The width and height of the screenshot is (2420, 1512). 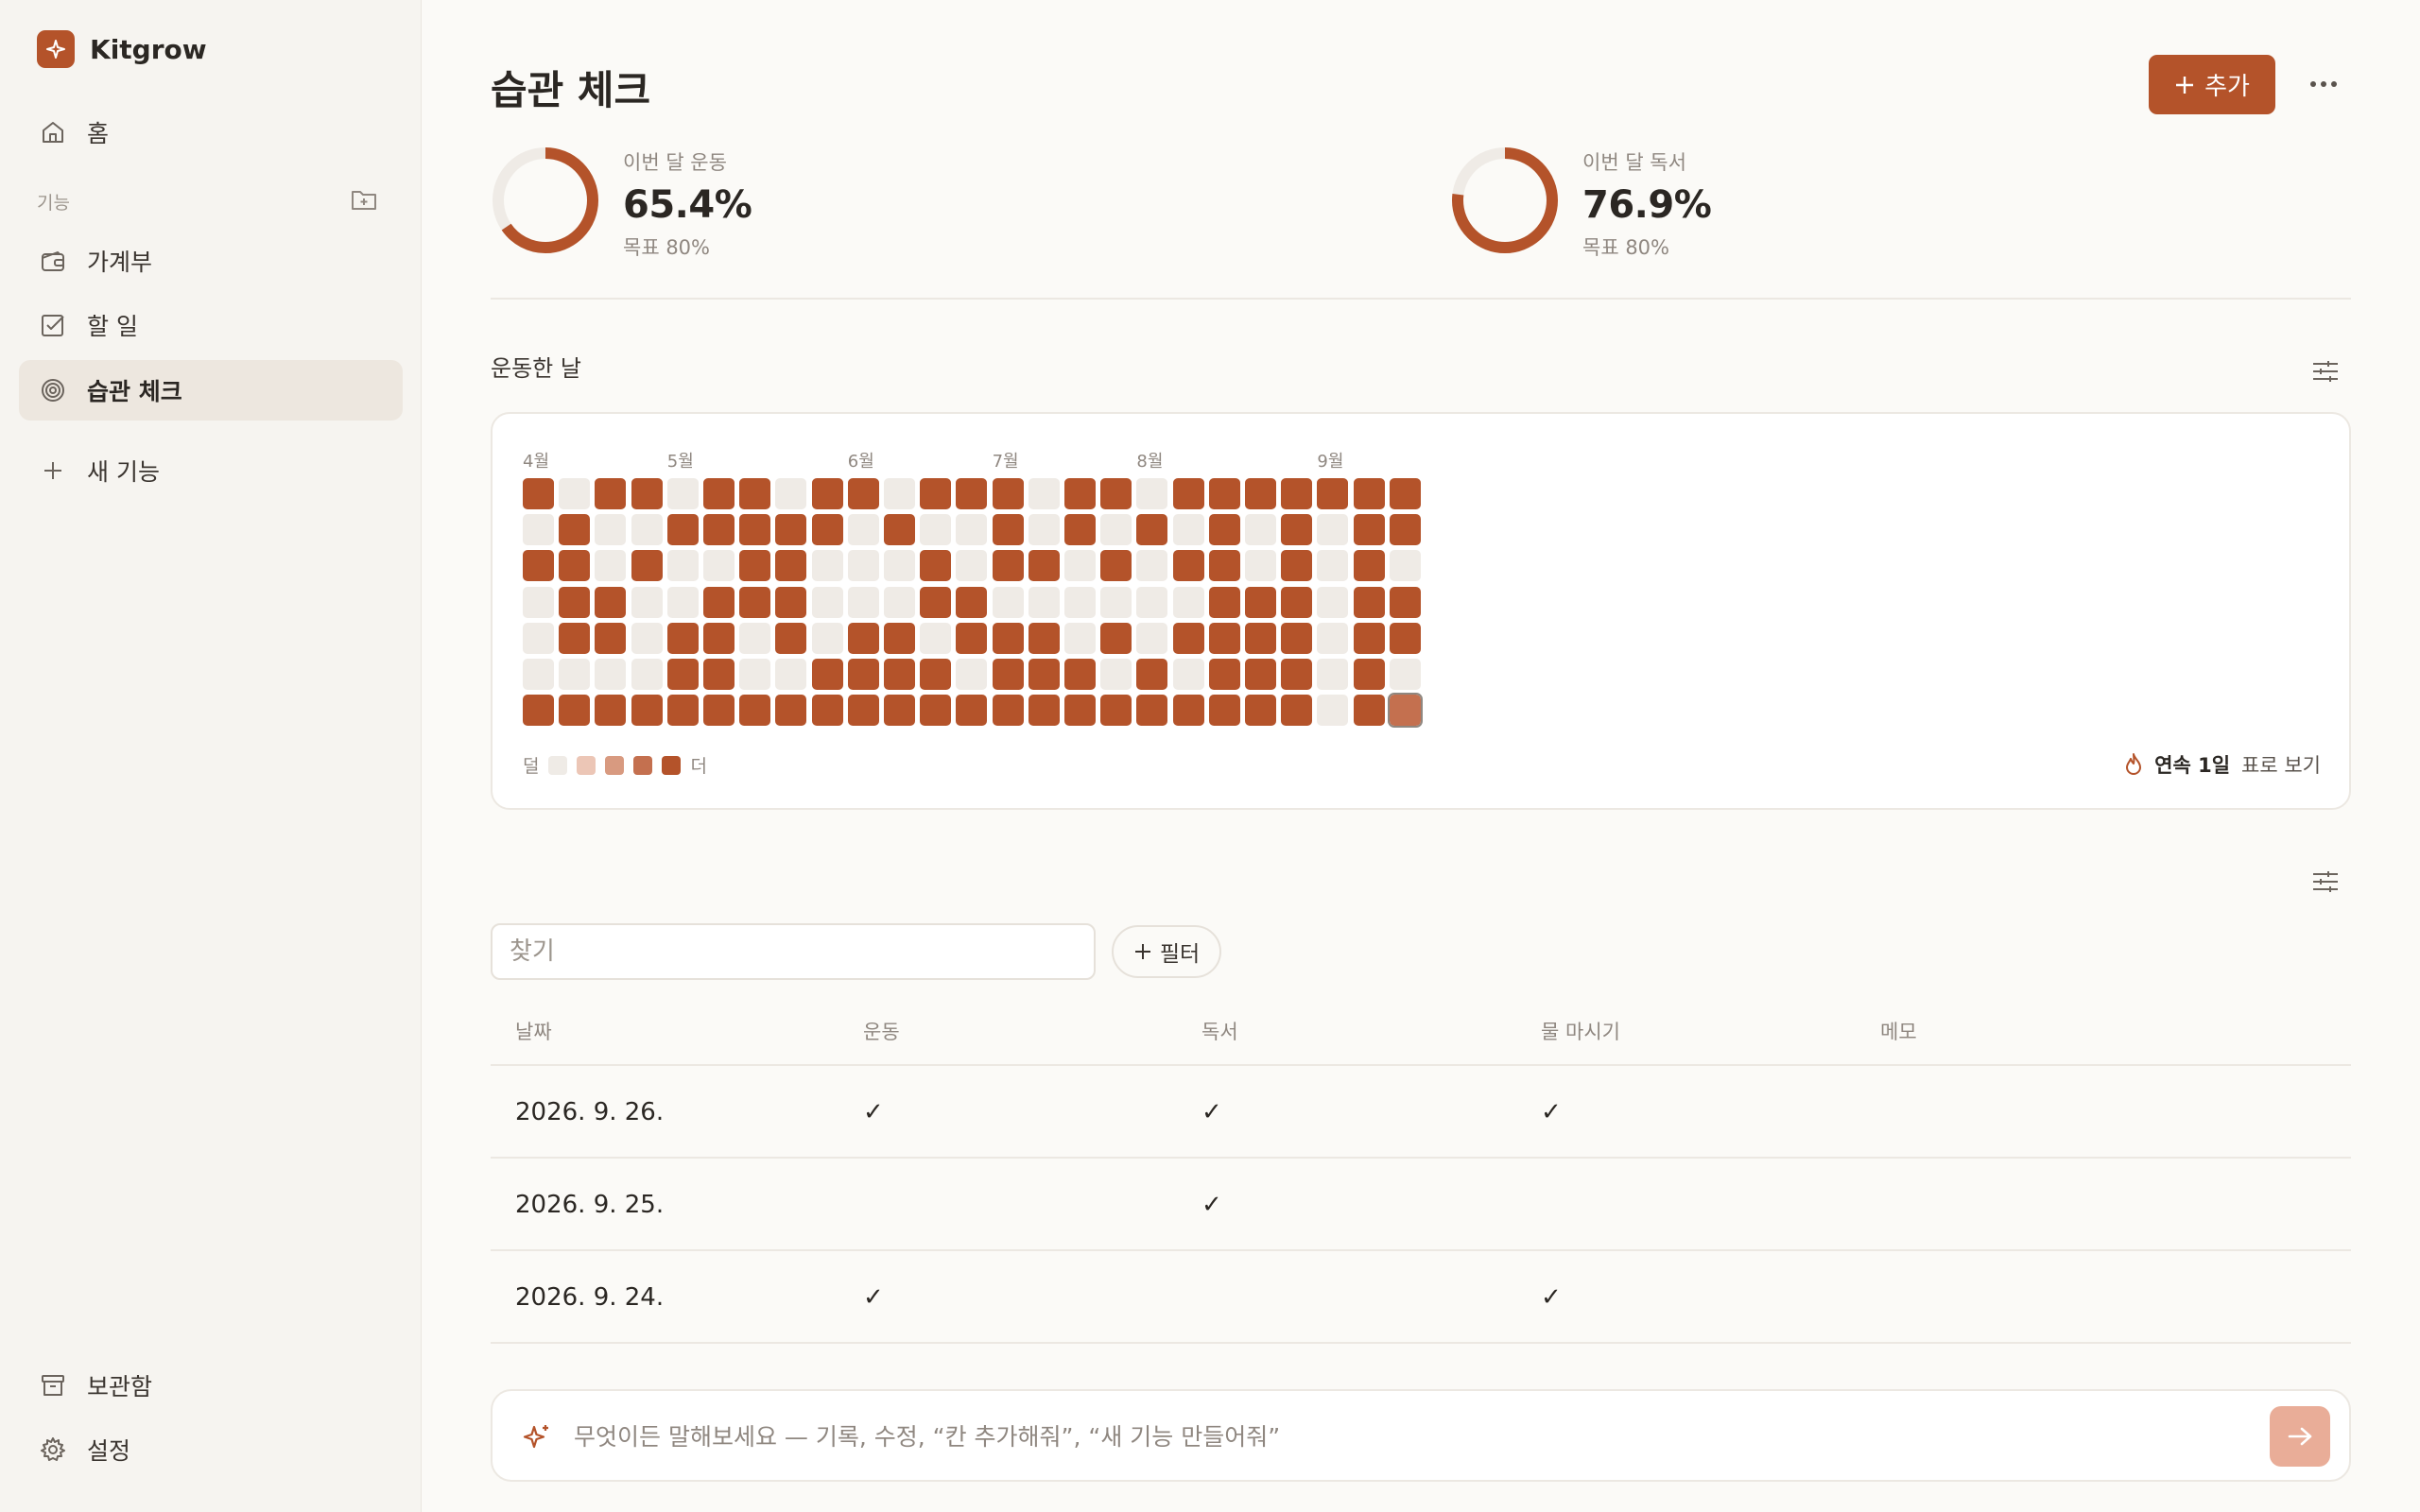 What do you see at coordinates (1421, 1205) in the screenshot?
I see `table-row: 2026. 9. 25. ✓` at bounding box center [1421, 1205].